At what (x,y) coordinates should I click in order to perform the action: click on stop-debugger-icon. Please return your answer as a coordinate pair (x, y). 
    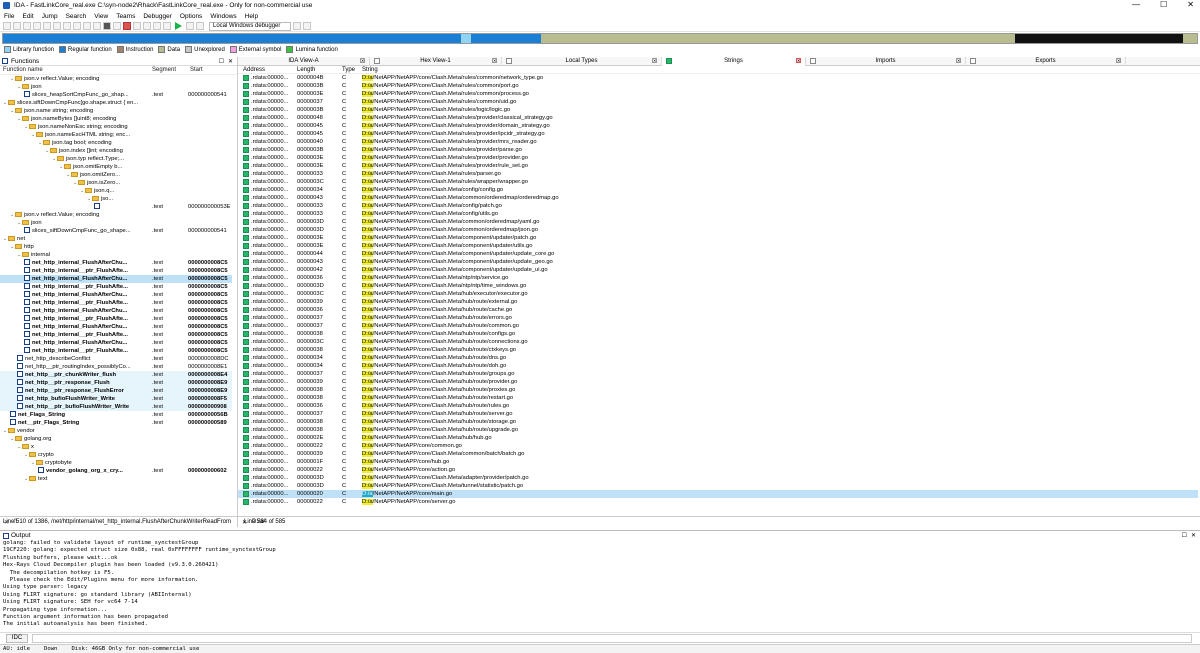
    Looking at the image, I should click on (200, 26).